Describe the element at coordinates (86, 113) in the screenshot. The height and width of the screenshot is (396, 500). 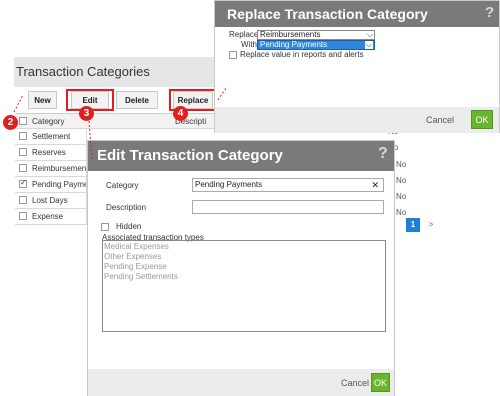
I see `step-marker-3: 3` at that location.